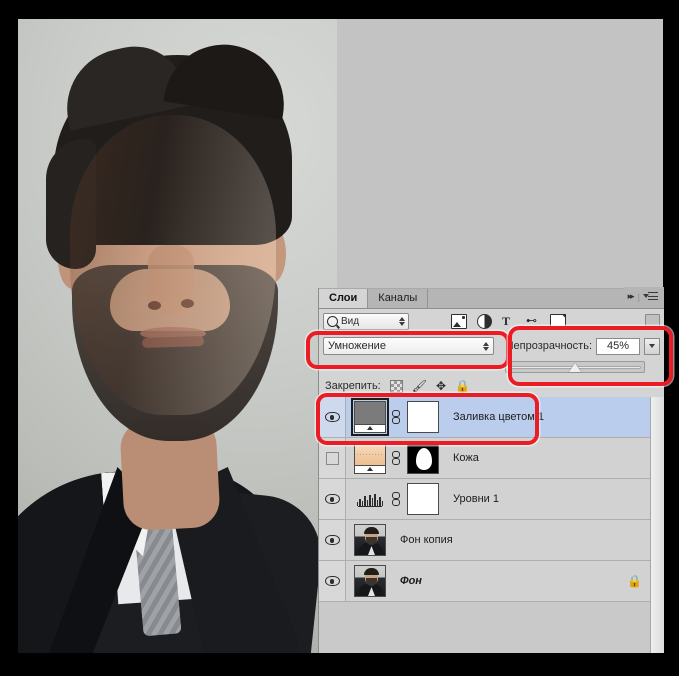  What do you see at coordinates (411, 581) in the screenshot?
I see `layer-name: Фон` at bounding box center [411, 581].